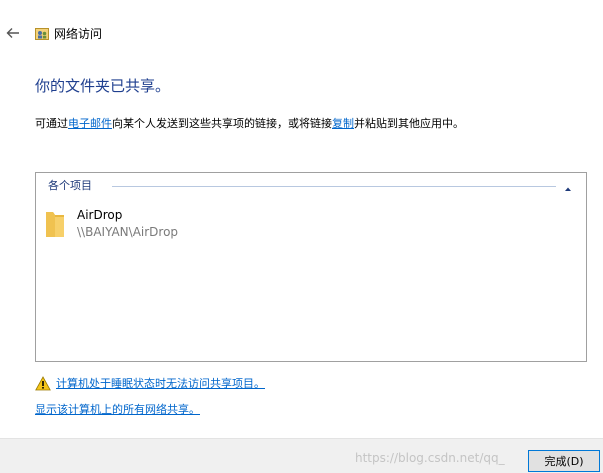  What do you see at coordinates (55, 224) in the screenshot?
I see `folder-icon` at bounding box center [55, 224].